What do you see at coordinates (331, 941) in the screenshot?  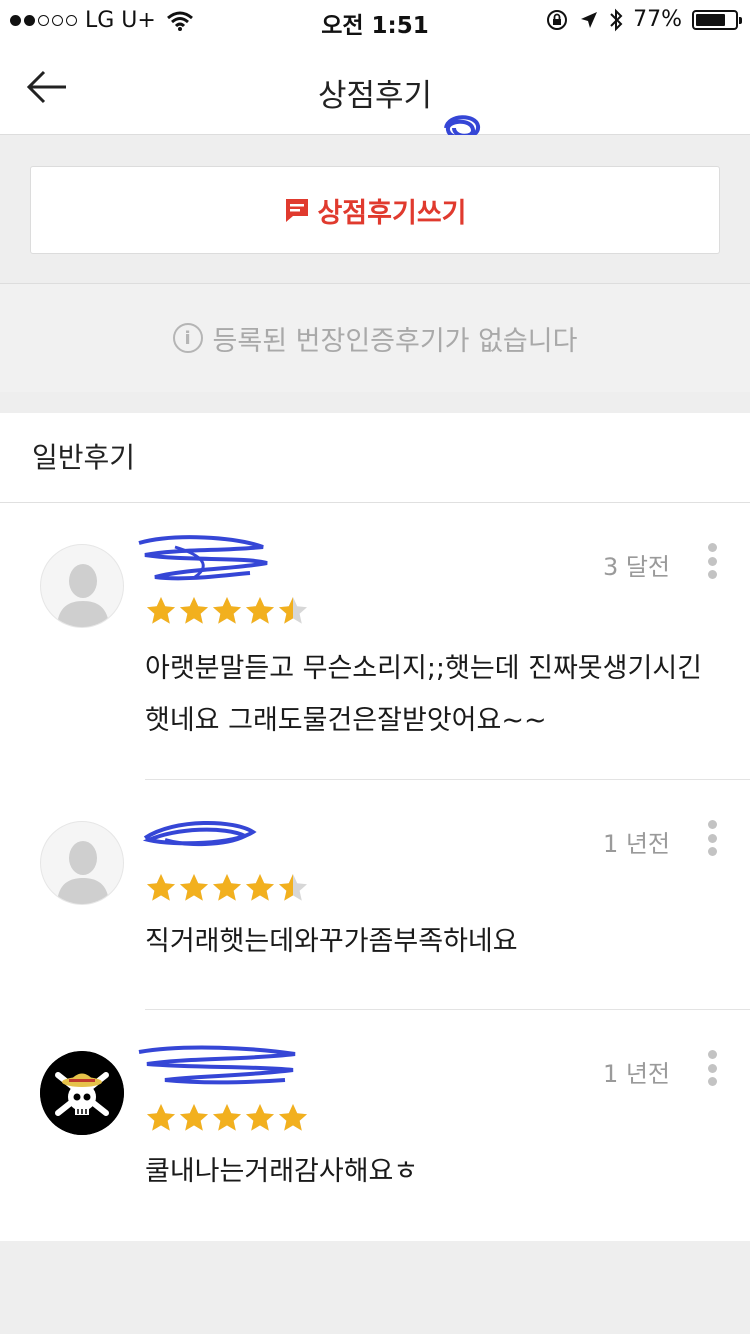 I see `review-text: 직거래햇는데와꾸가좀부족하네요` at bounding box center [331, 941].